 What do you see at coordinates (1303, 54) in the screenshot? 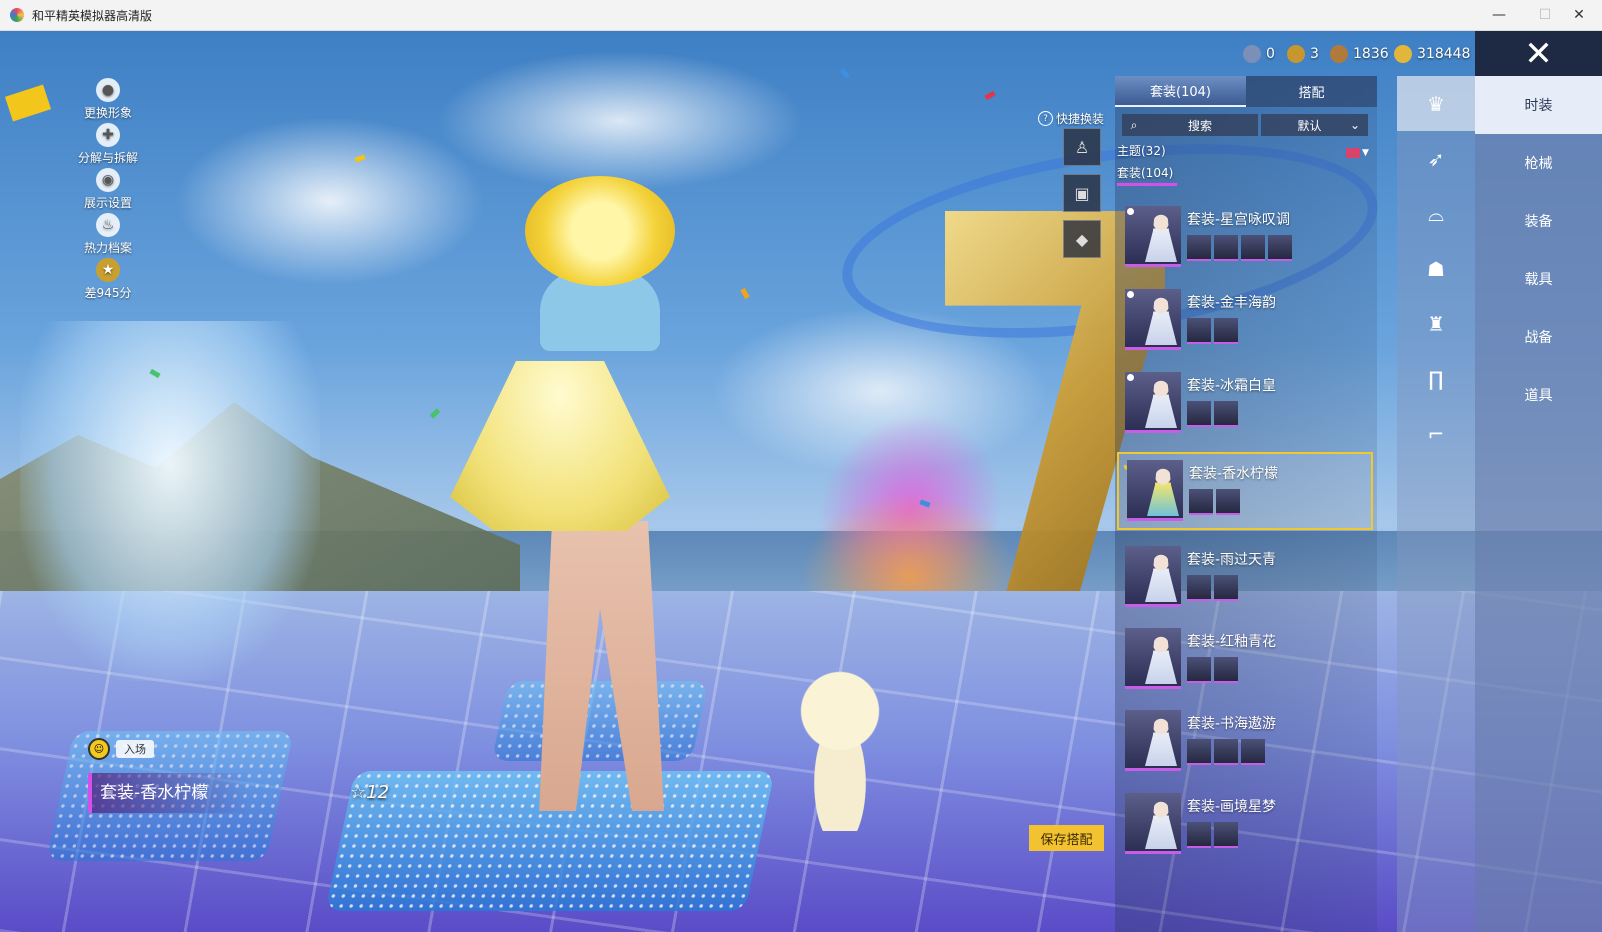
I see `currency-item: 3` at bounding box center [1303, 54].